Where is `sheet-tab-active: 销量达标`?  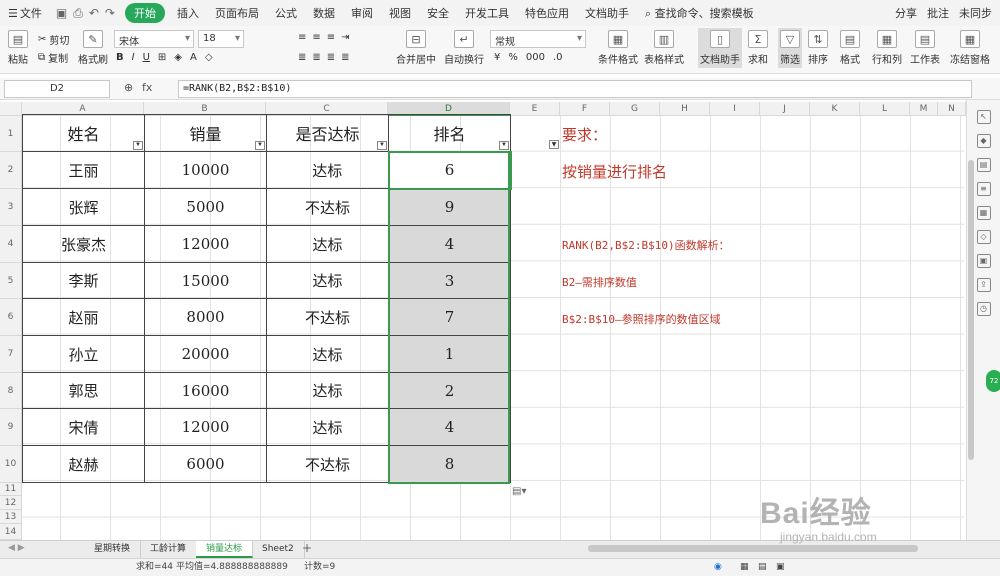 sheet-tab-active: 销量达标 is located at coordinates (225, 549).